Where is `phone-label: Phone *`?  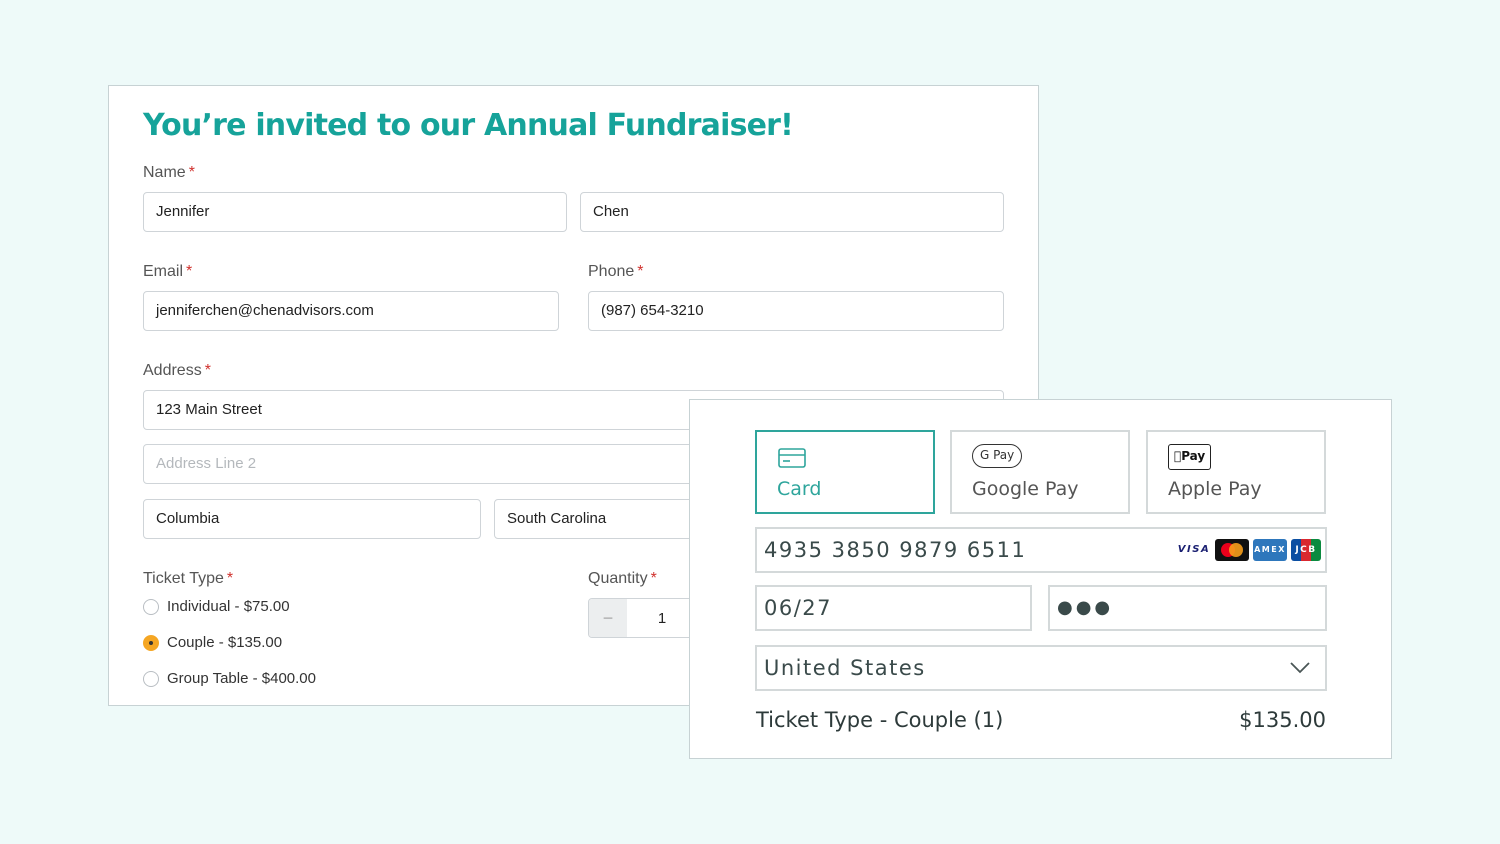
phone-label: Phone * is located at coordinates (616, 272).